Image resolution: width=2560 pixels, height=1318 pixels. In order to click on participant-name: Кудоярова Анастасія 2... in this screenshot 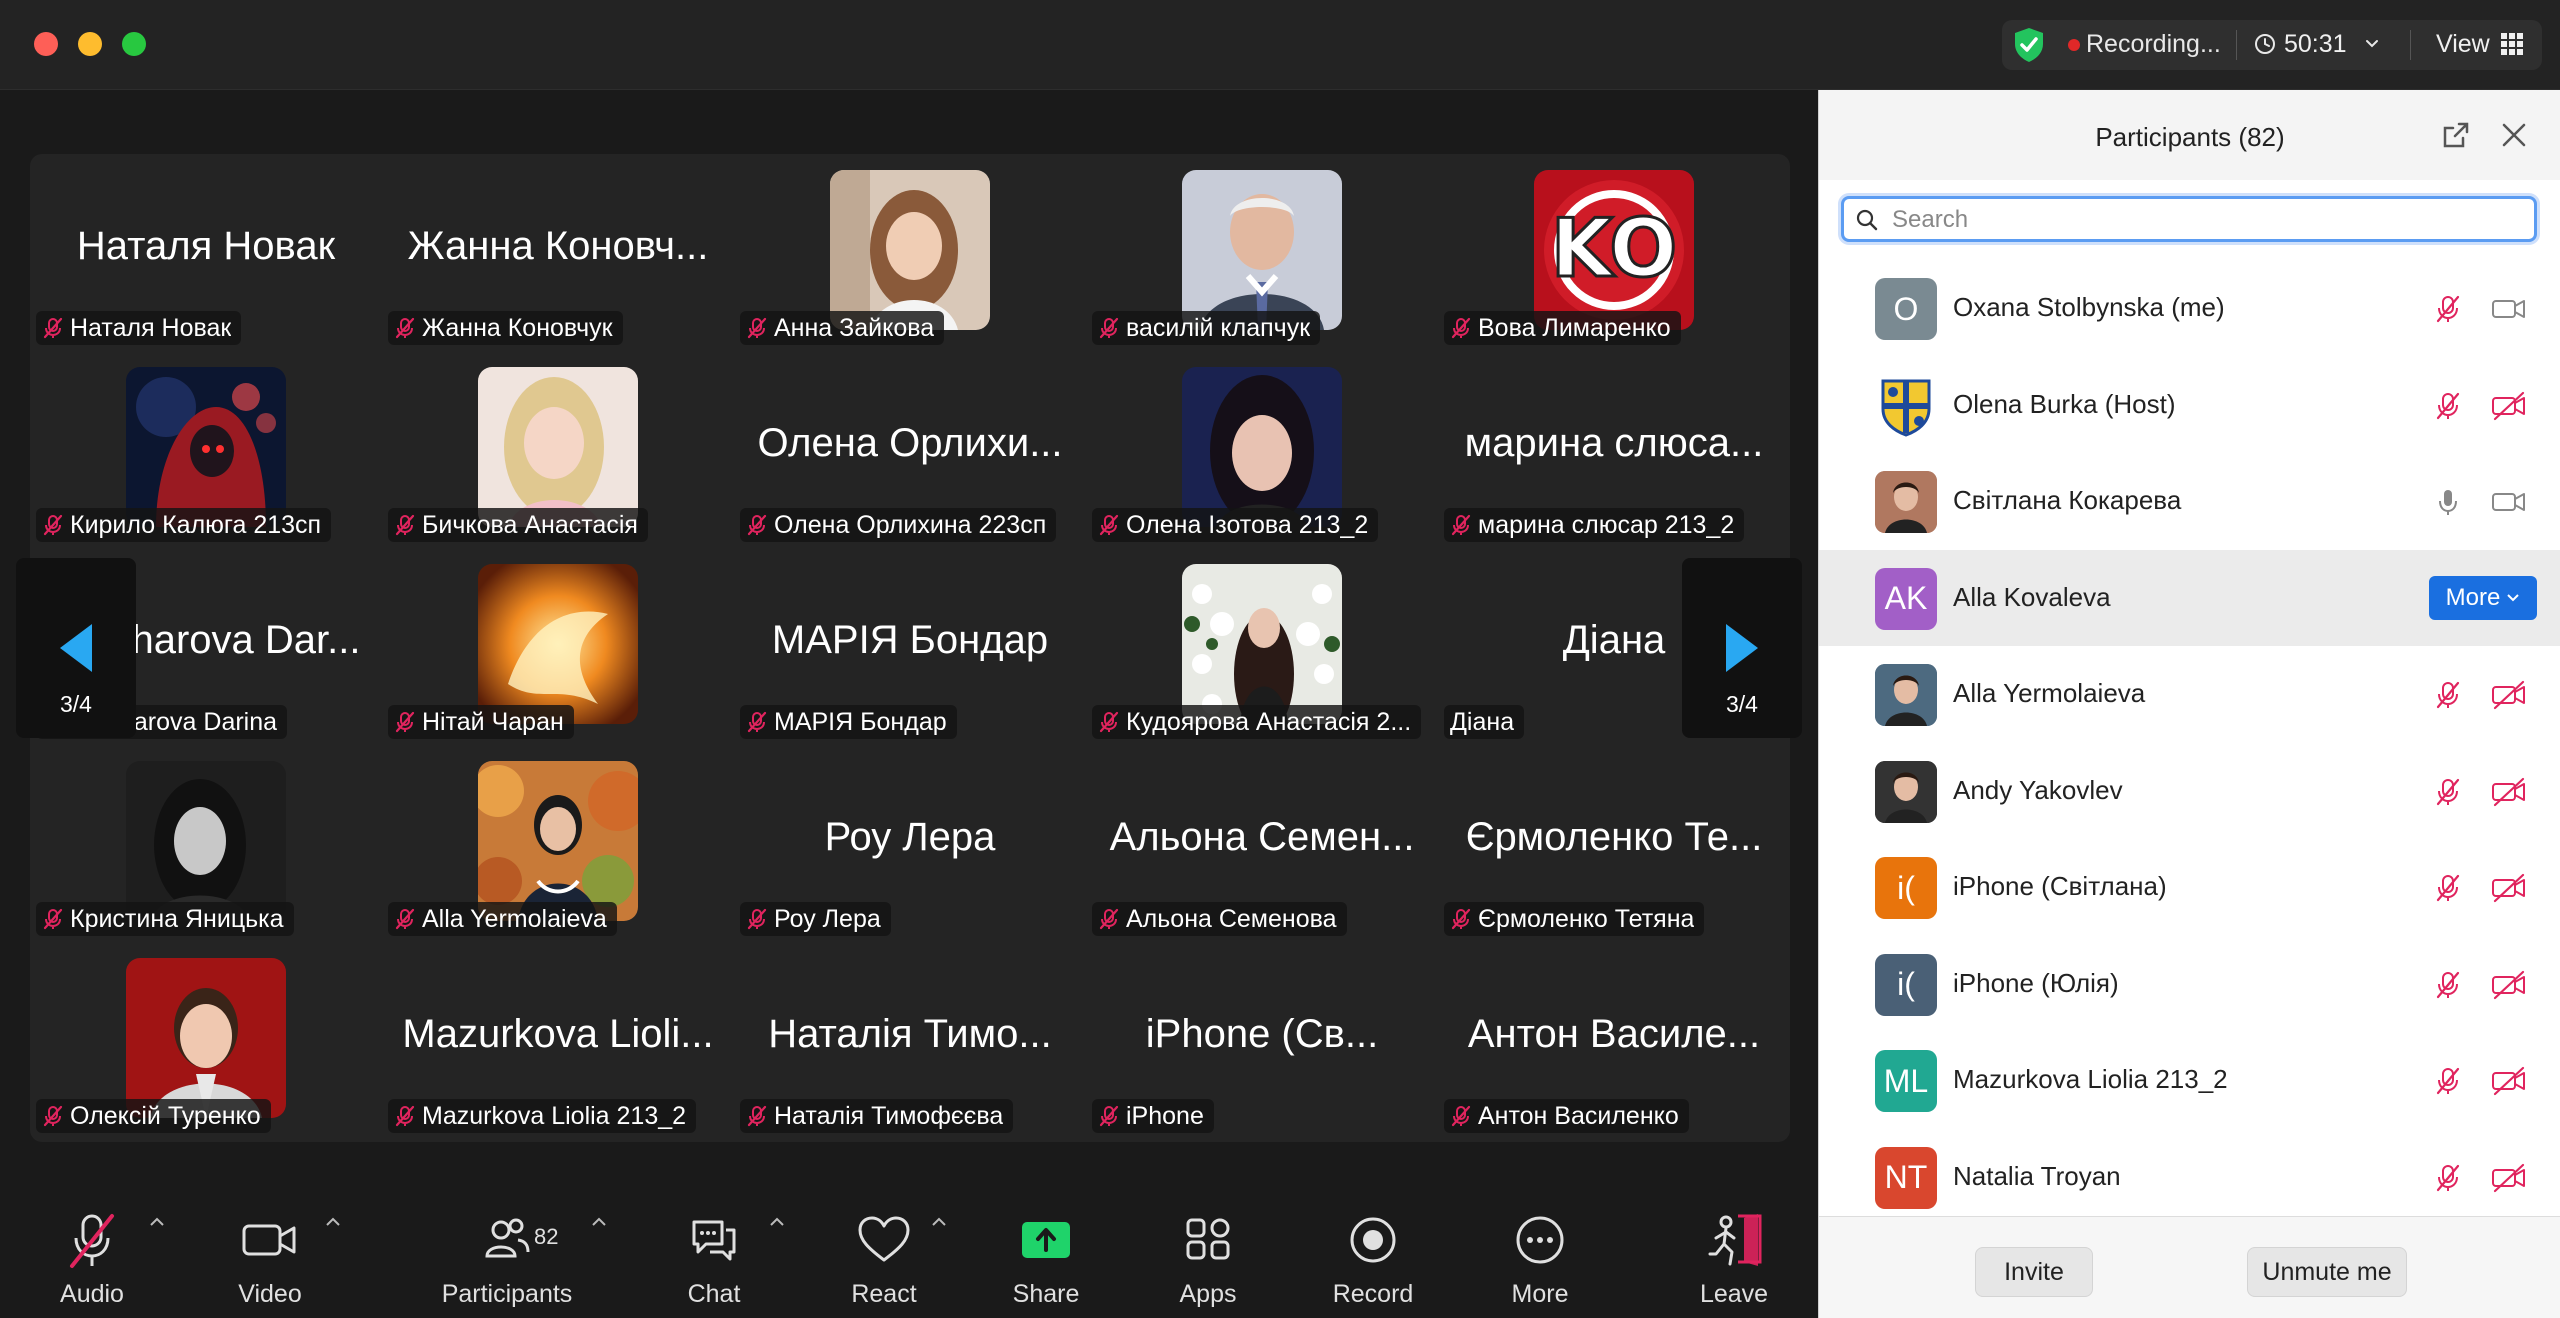, I will do `click(1269, 721)`.